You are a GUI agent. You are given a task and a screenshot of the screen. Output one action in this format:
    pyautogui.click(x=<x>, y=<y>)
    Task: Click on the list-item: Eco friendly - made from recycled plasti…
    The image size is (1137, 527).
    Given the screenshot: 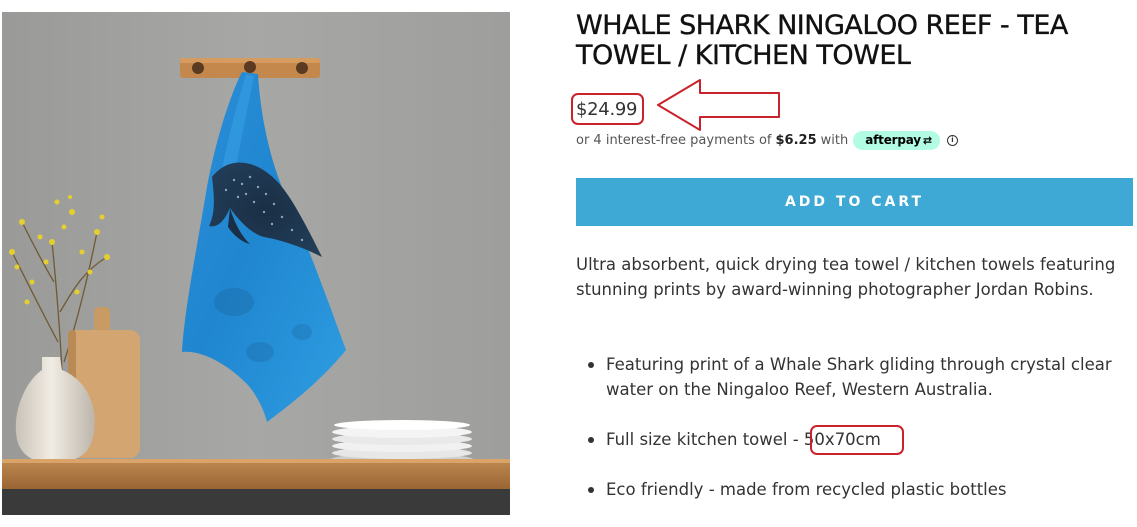 What is the action you would take?
    pyautogui.click(x=846, y=489)
    